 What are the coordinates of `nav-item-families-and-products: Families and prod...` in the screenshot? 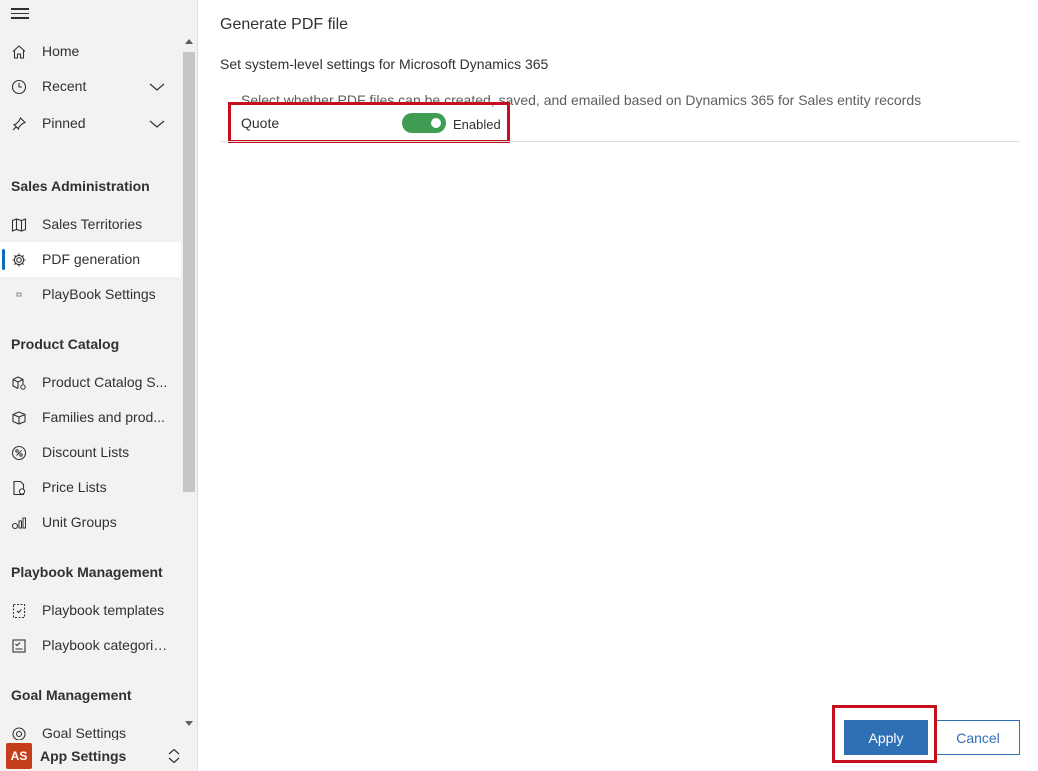 It's located at (90, 417).